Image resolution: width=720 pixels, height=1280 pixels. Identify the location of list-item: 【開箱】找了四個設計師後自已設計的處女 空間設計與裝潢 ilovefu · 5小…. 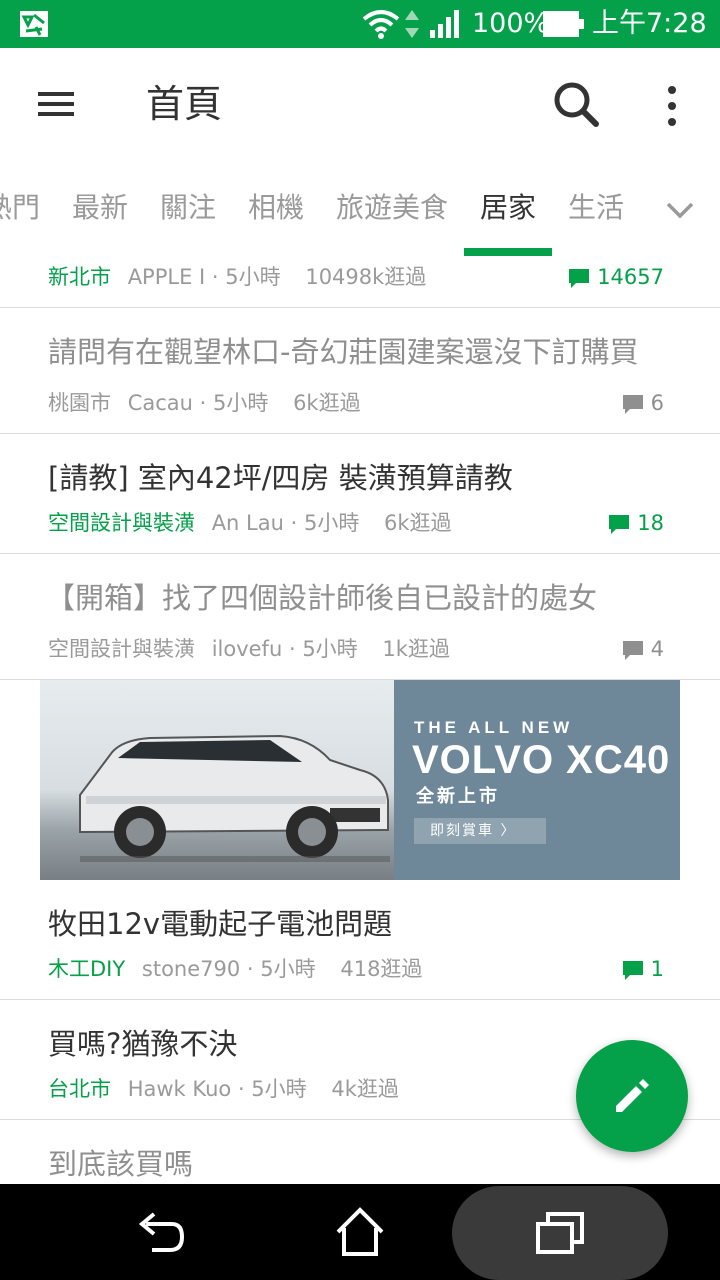
(360, 617).